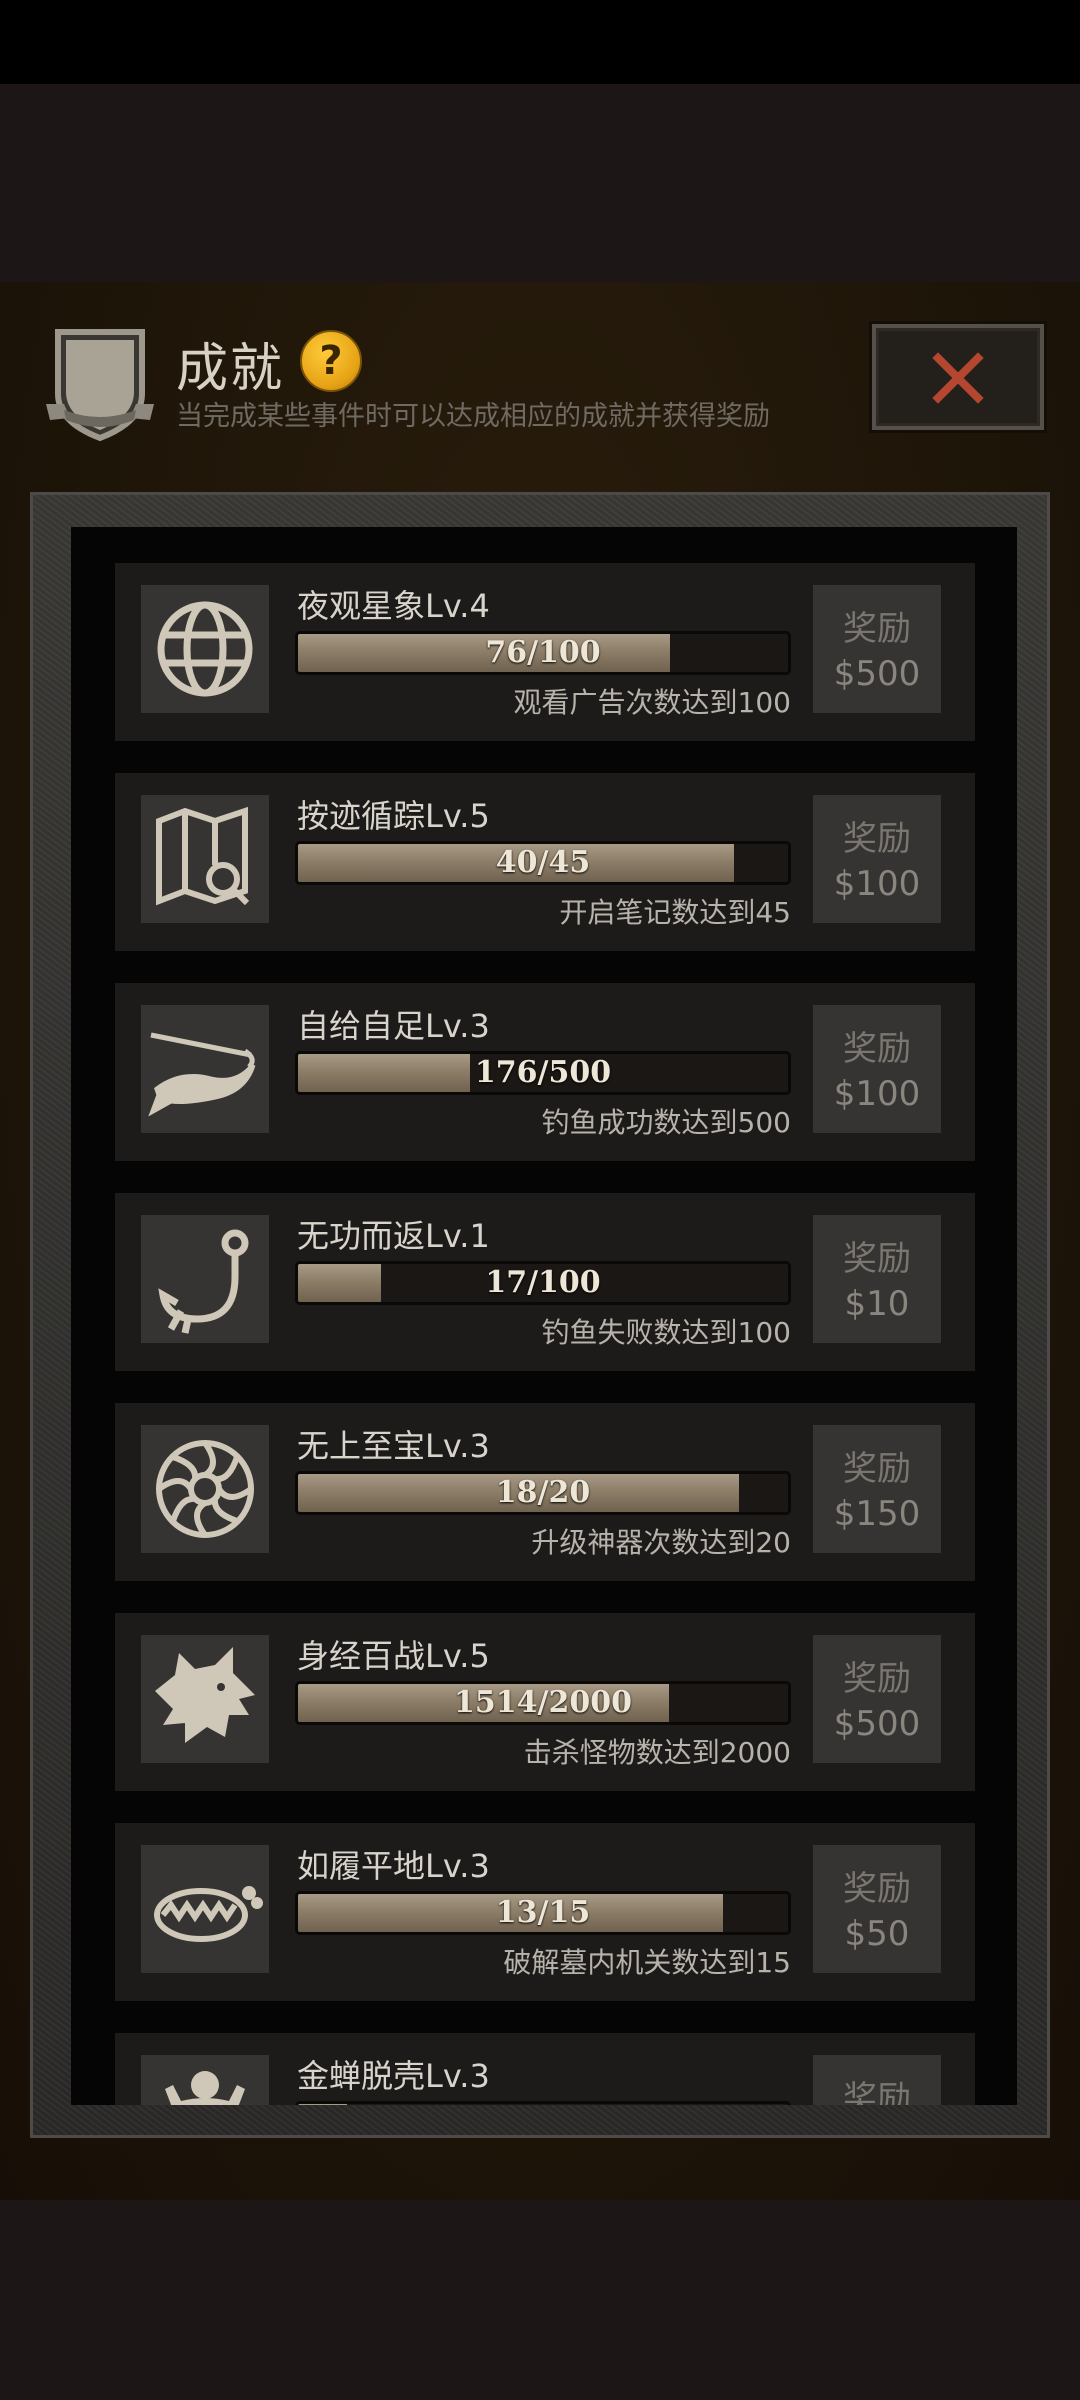 The height and width of the screenshot is (2400, 1080). I want to click on progress-bar: 18/20, so click(543, 1493).